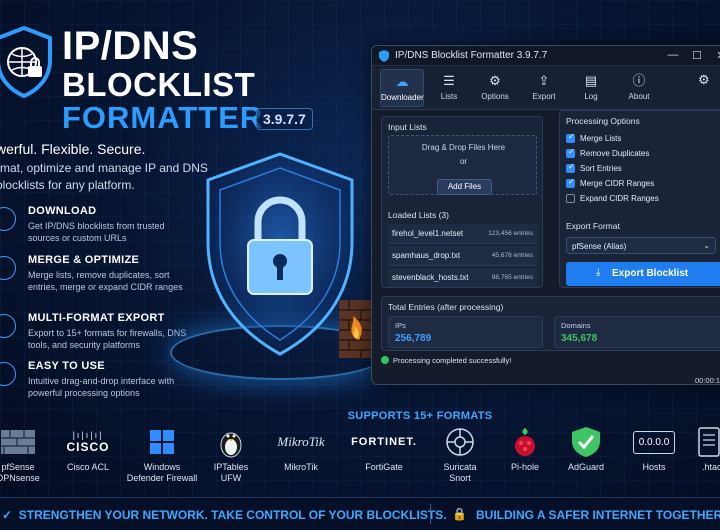  Describe the element at coordinates (463, 147) in the screenshot. I see `drop-text: Drag & Drop Files Here` at that location.